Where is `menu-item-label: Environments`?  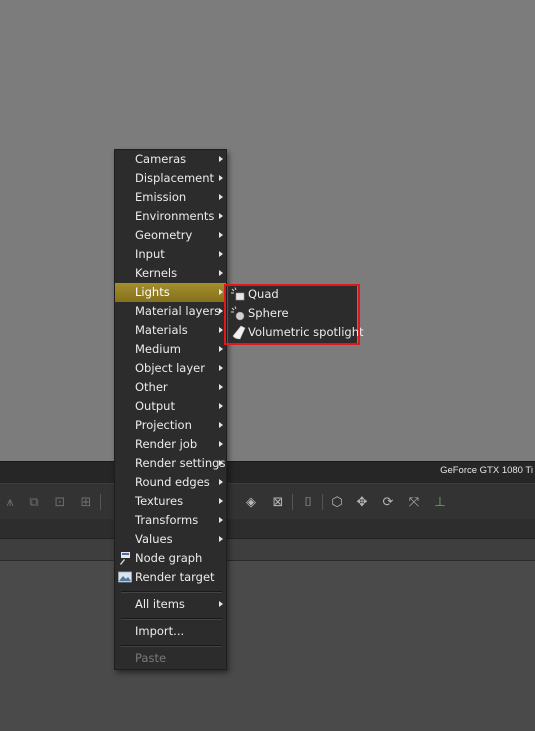 menu-item-label: Environments is located at coordinates (175, 216).